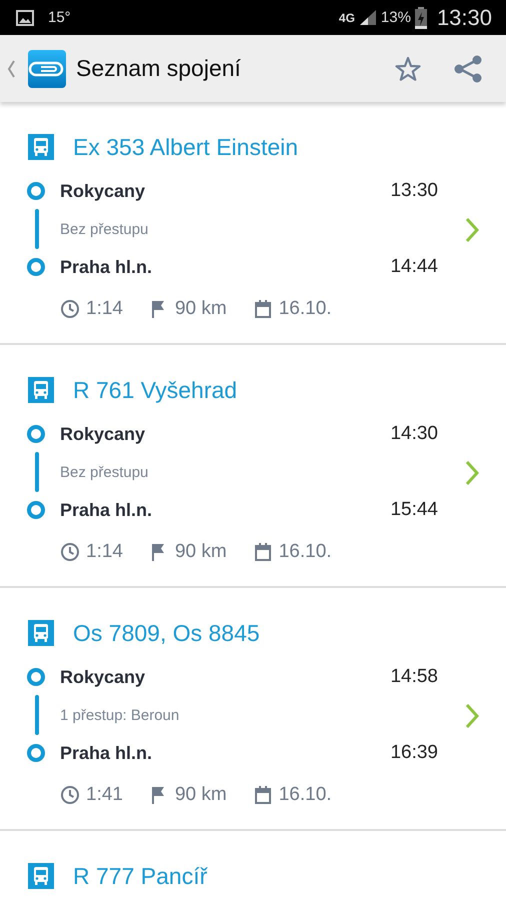 This screenshot has height=900, width=506. Describe the element at coordinates (185, 147) in the screenshot. I see `train-name: Ex 353 Albert Einstein` at that location.